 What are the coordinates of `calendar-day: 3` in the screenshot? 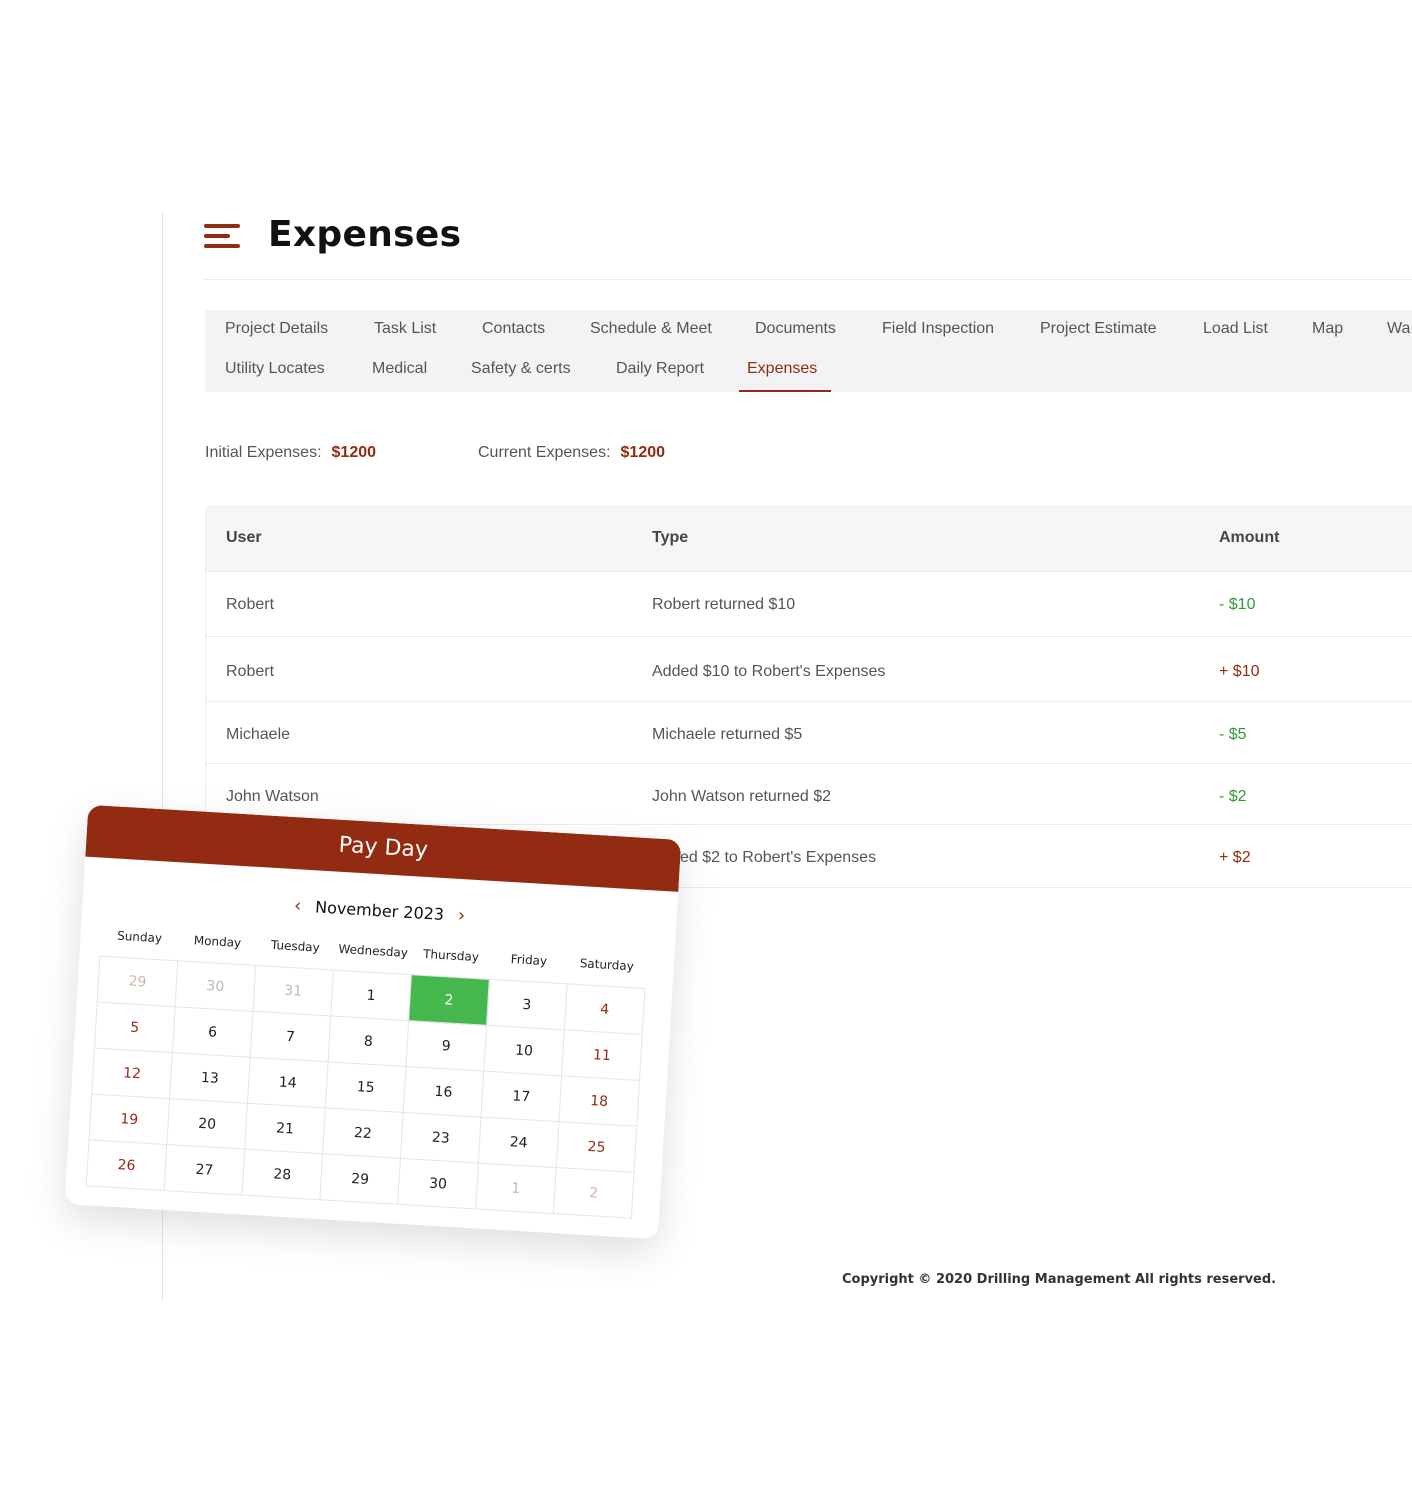 It's located at (527, 1005).